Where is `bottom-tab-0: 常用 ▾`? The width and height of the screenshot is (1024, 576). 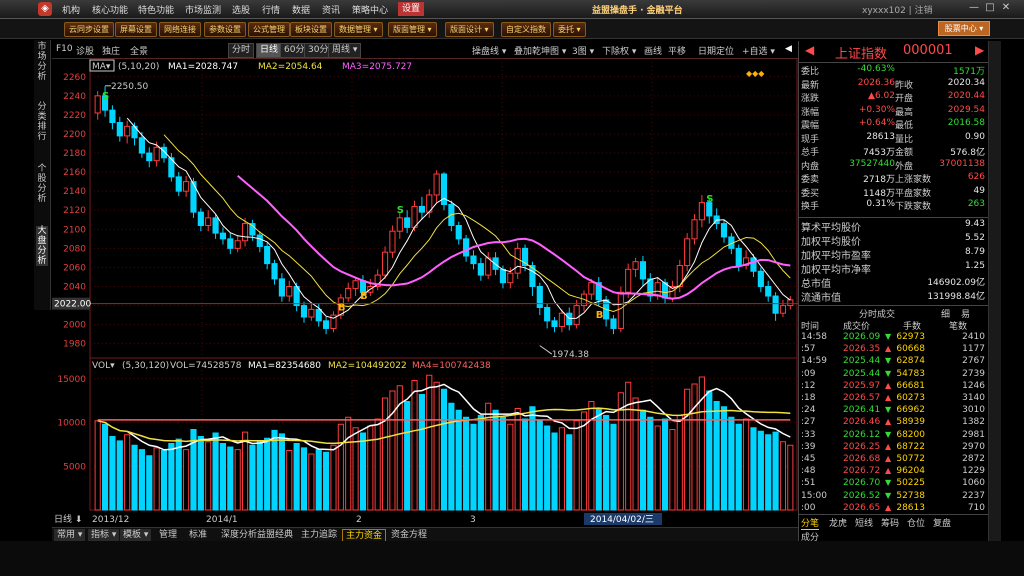
bottom-tab-0: 常用 ▾ is located at coordinates (70, 535).